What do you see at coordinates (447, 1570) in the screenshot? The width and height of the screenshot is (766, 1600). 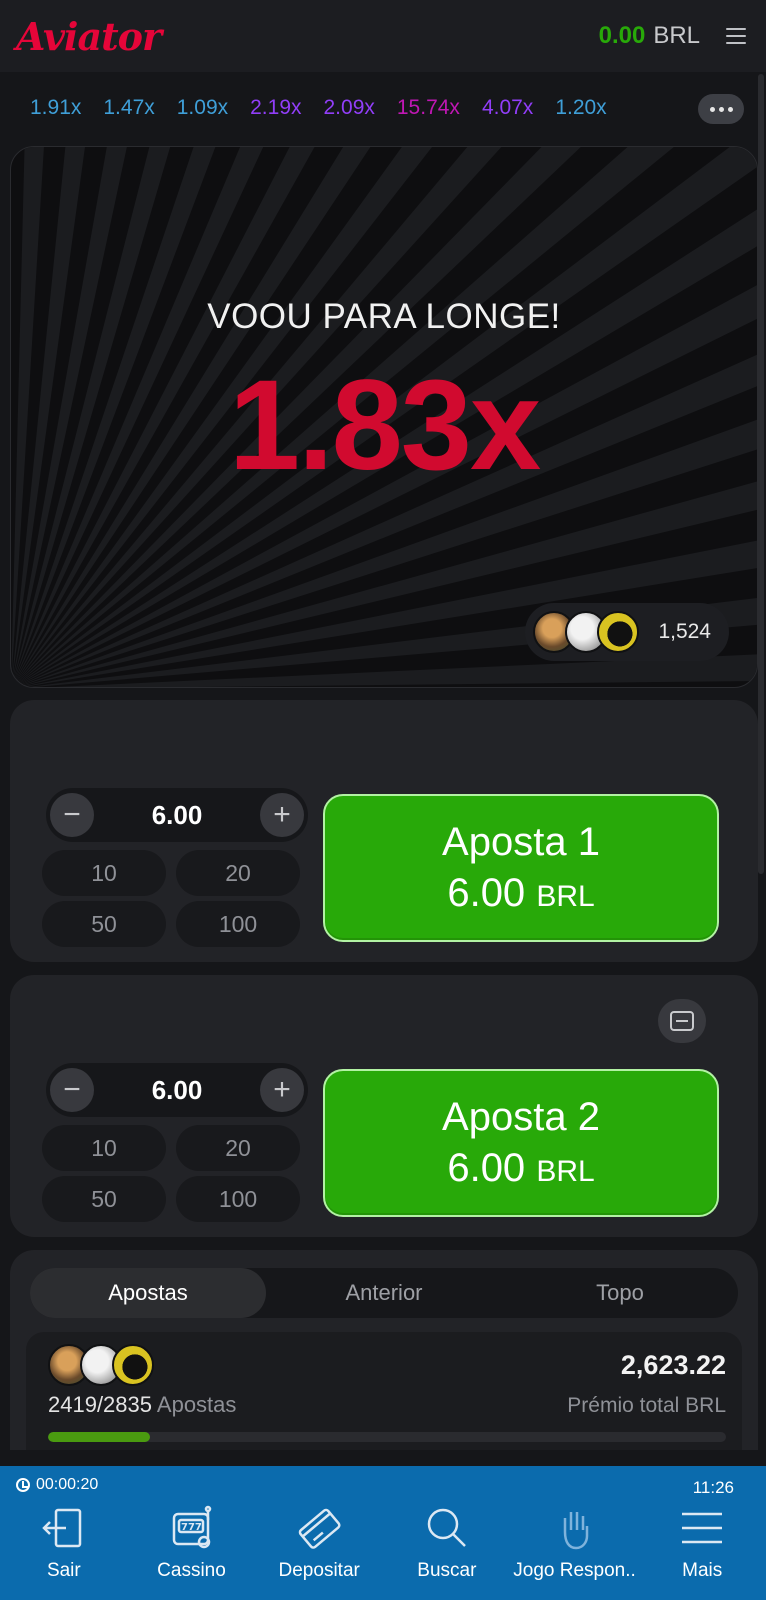 I see `nav-label: Buscar` at bounding box center [447, 1570].